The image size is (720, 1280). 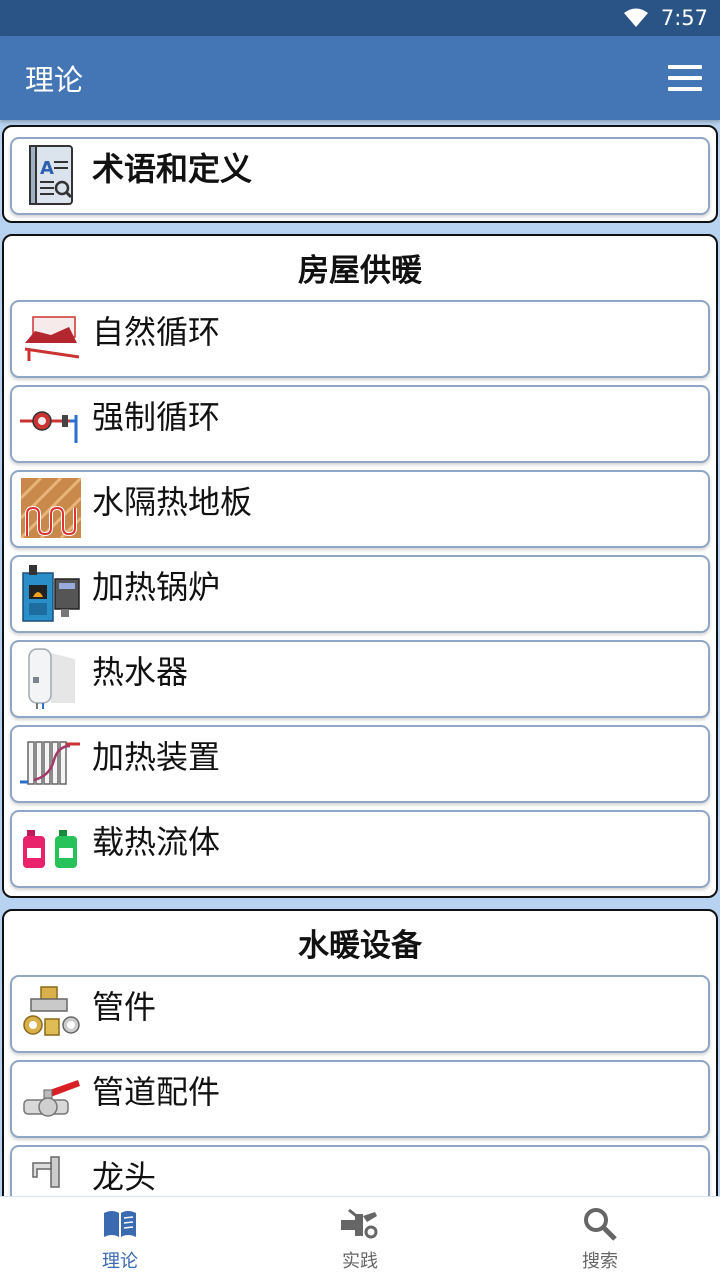 What do you see at coordinates (685, 78) in the screenshot?
I see `hamburger-menu-icon` at bounding box center [685, 78].